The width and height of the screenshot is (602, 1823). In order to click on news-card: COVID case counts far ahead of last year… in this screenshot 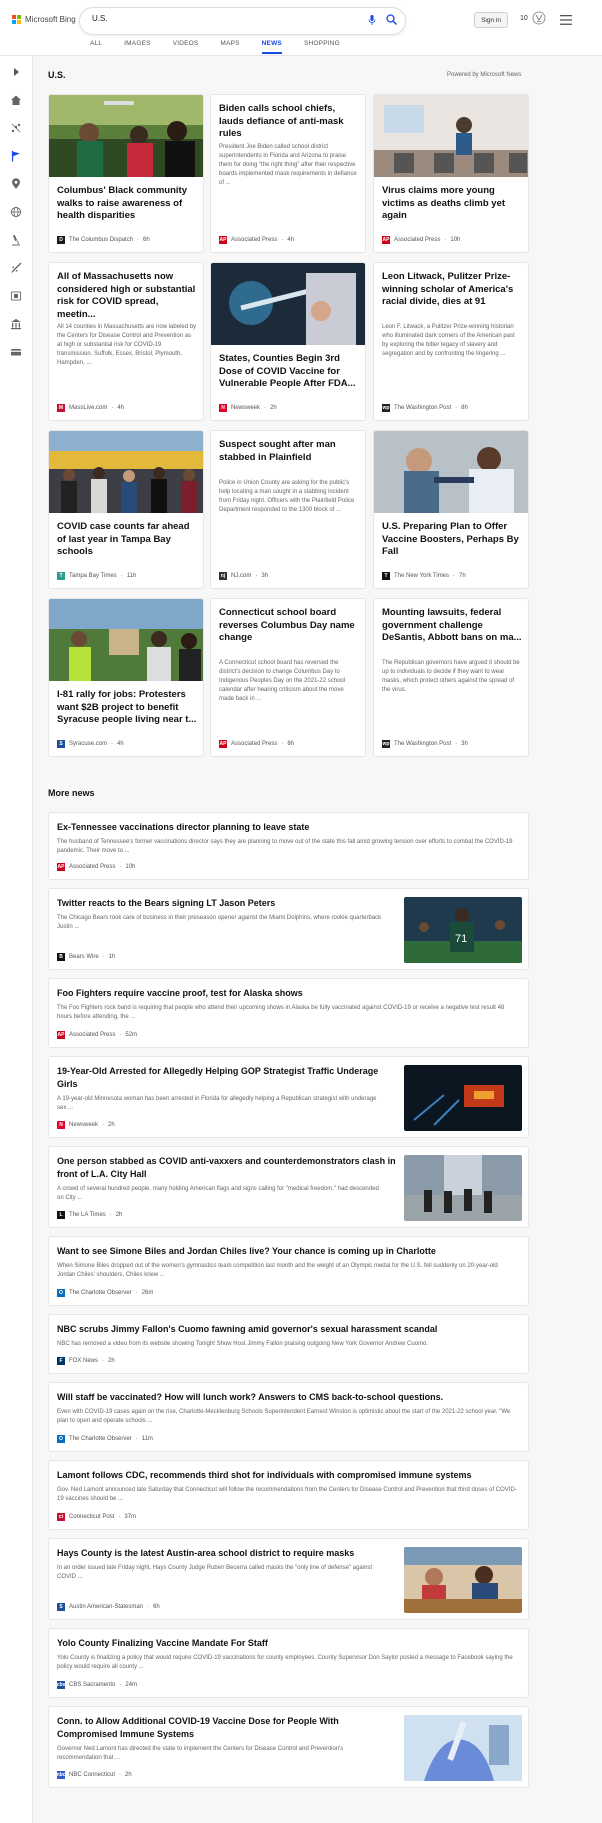, I will do `click(126, 509)`.